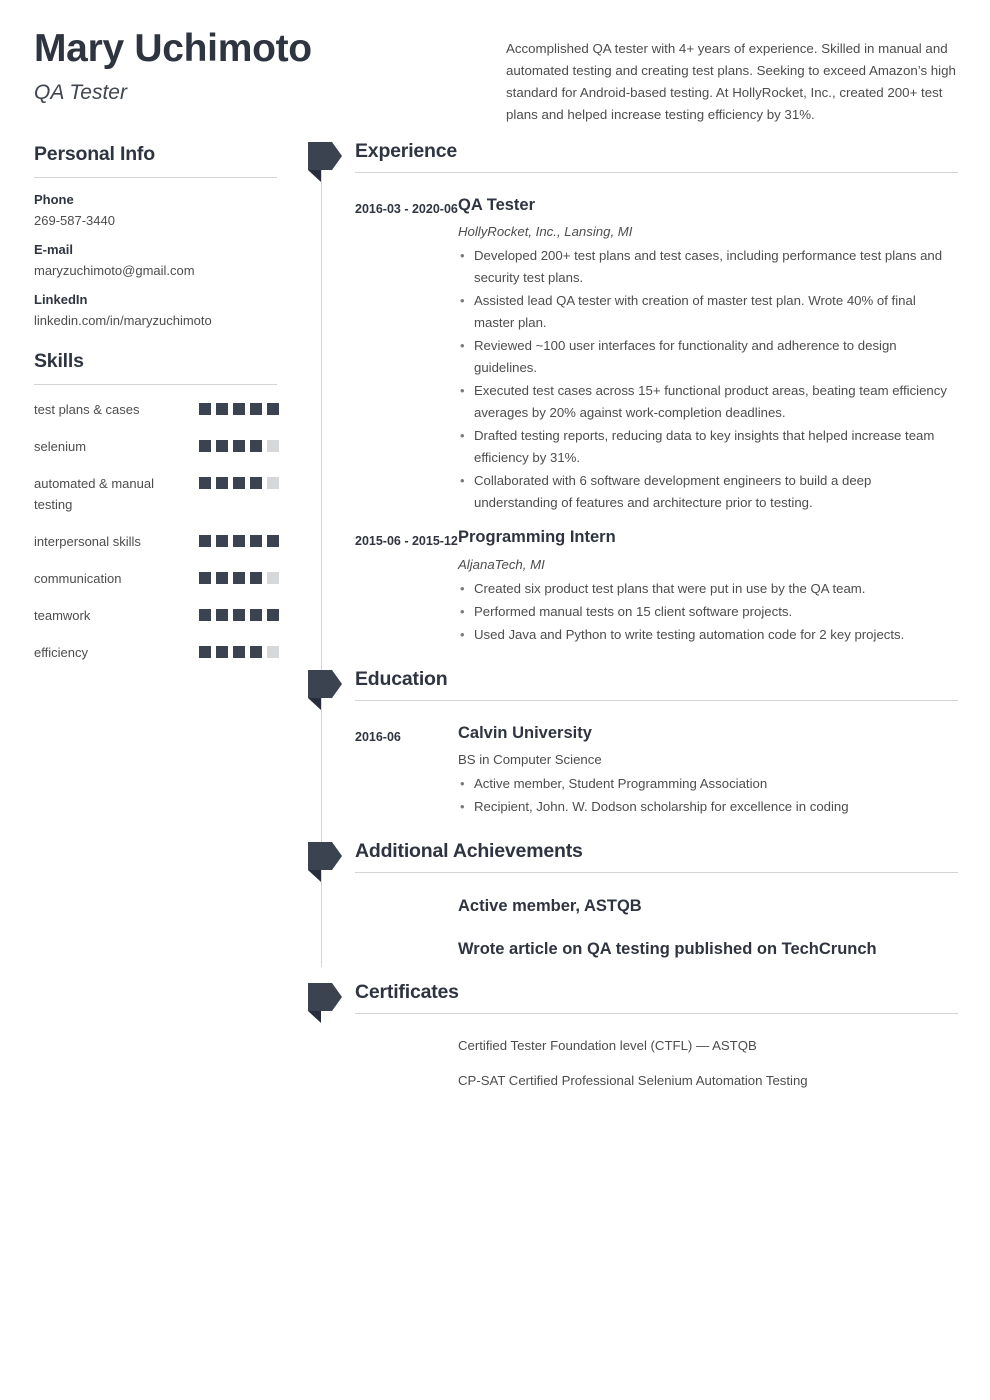 This screenshot has width=990, height=1400. Describe the element at coordinates (155, 177) in the screenshot. I see `personal-info-divider` at that location.